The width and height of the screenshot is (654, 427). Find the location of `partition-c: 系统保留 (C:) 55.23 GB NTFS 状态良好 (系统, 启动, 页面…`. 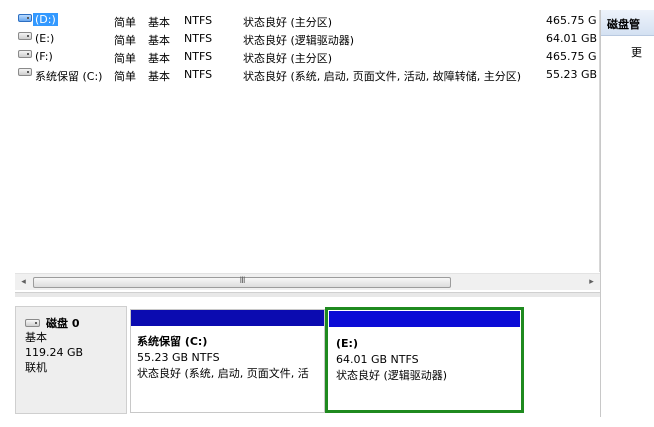

partition-c: 系统保留 (C:) 55.23 GB NTFS 状态良好 (系统, 启动, 页面… is located at coordinates (227, 361).